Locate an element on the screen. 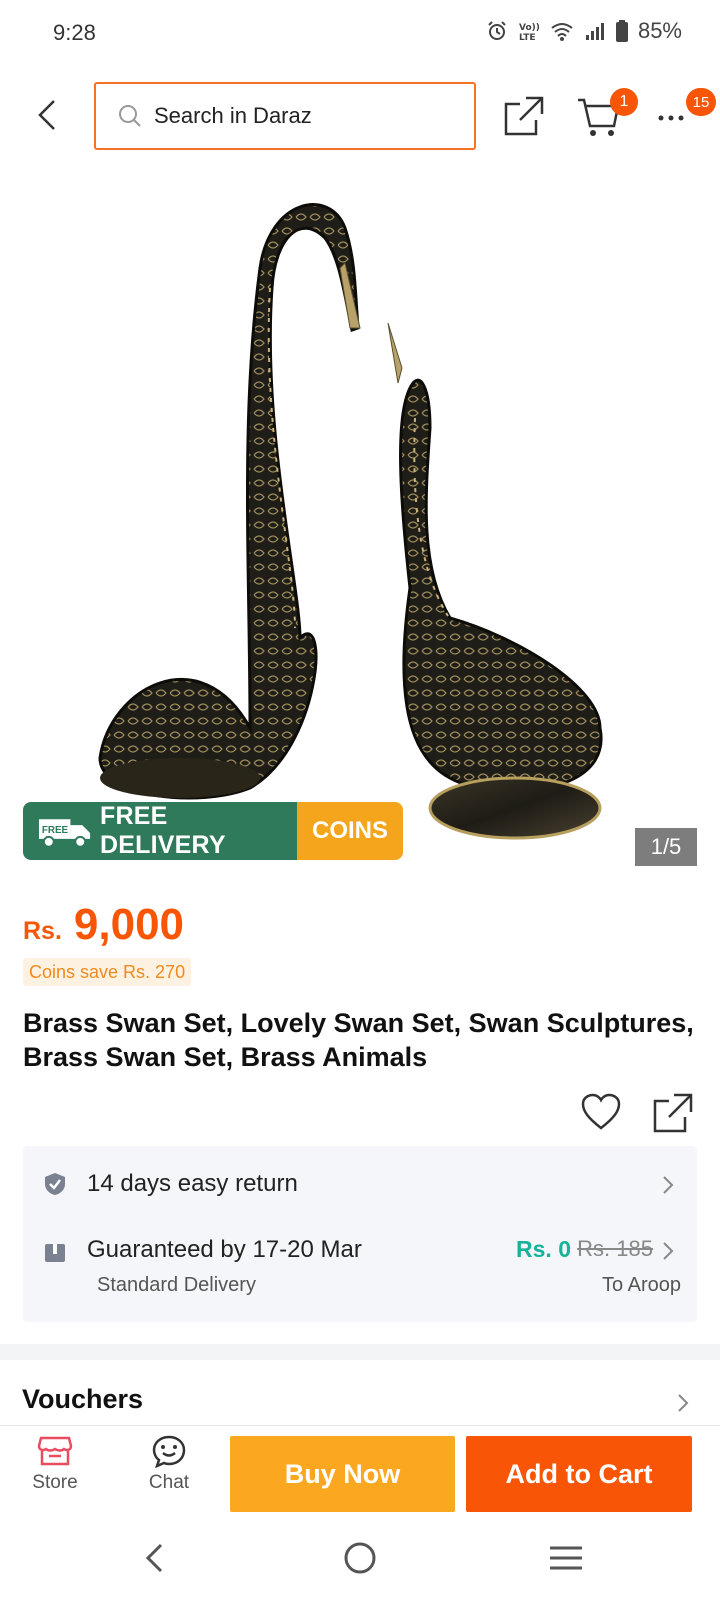 The image size is (720, 1600). free-delivery-section: FREE FREE DELIVERY is located at coordinates (160, 831).